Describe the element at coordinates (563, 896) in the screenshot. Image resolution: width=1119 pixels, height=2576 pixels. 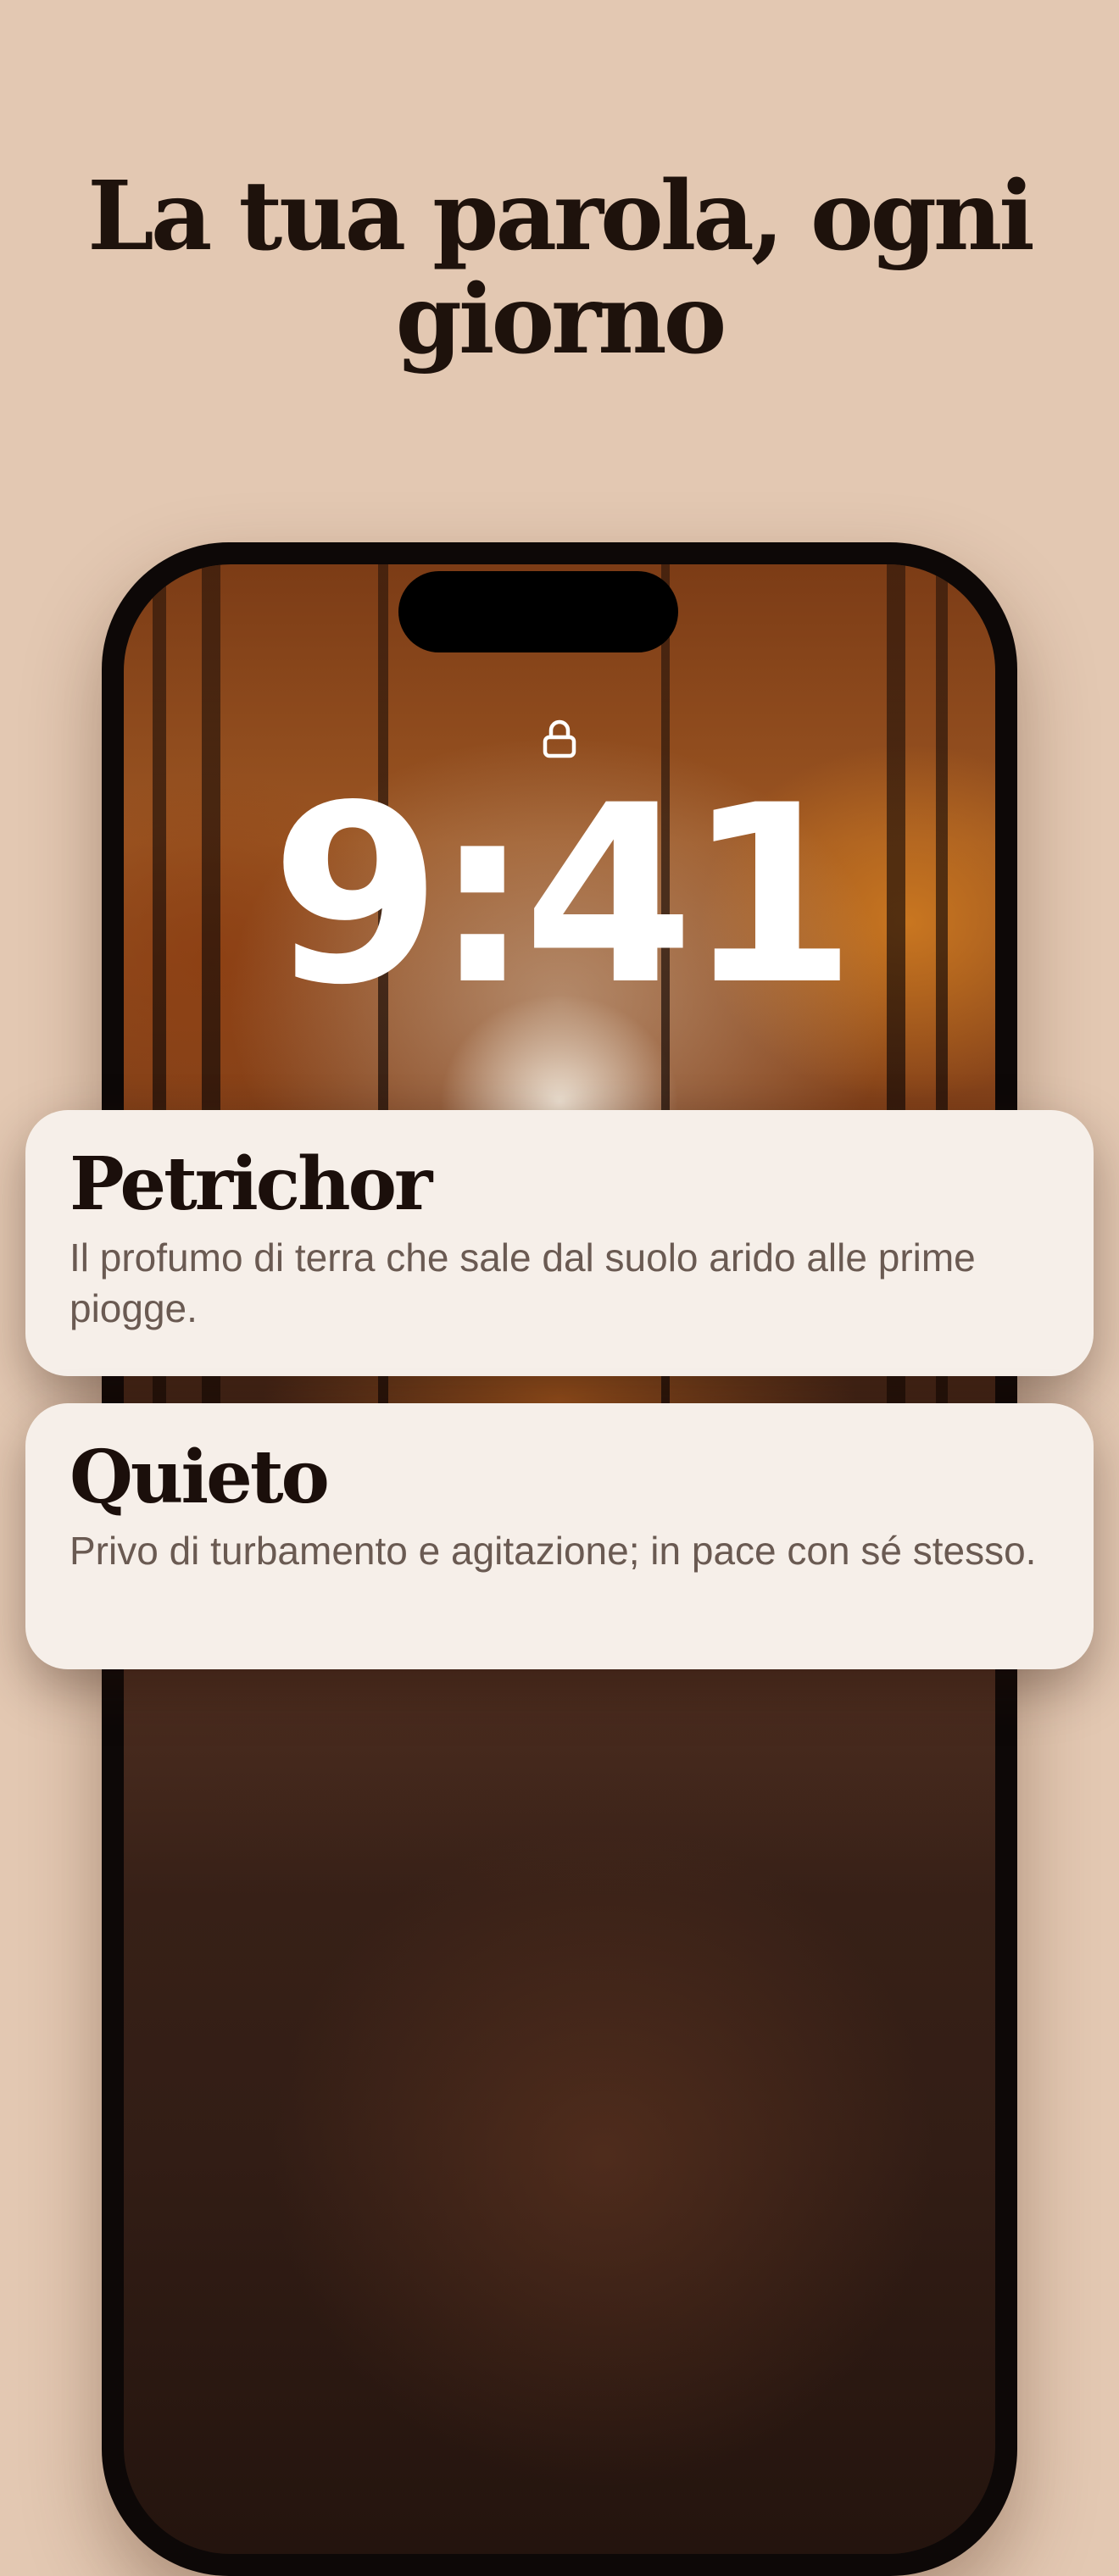
I see `lock-screen-clock: 9:41` at that location.